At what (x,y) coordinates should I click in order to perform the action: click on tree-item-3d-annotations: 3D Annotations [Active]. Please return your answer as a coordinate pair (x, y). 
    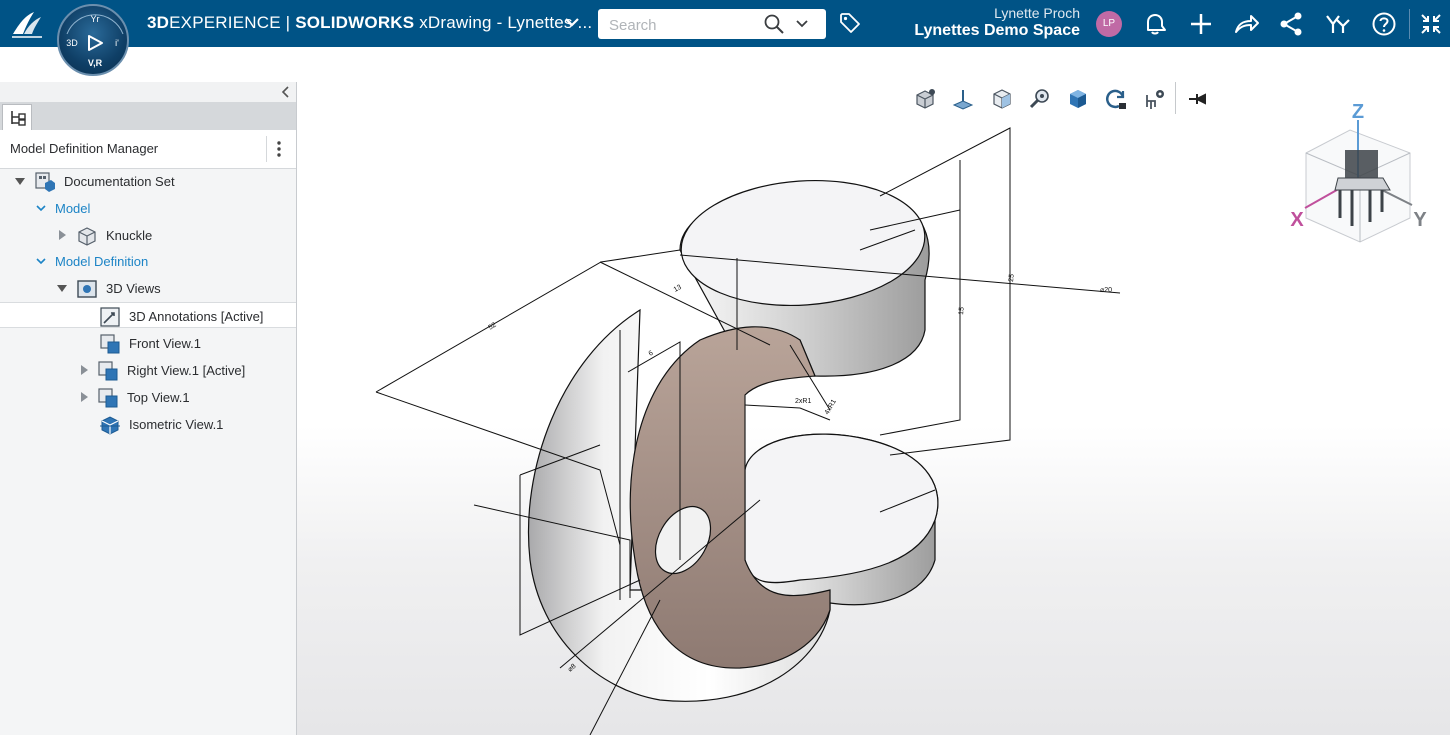
    Looking at the image, I should click on (148, 315).